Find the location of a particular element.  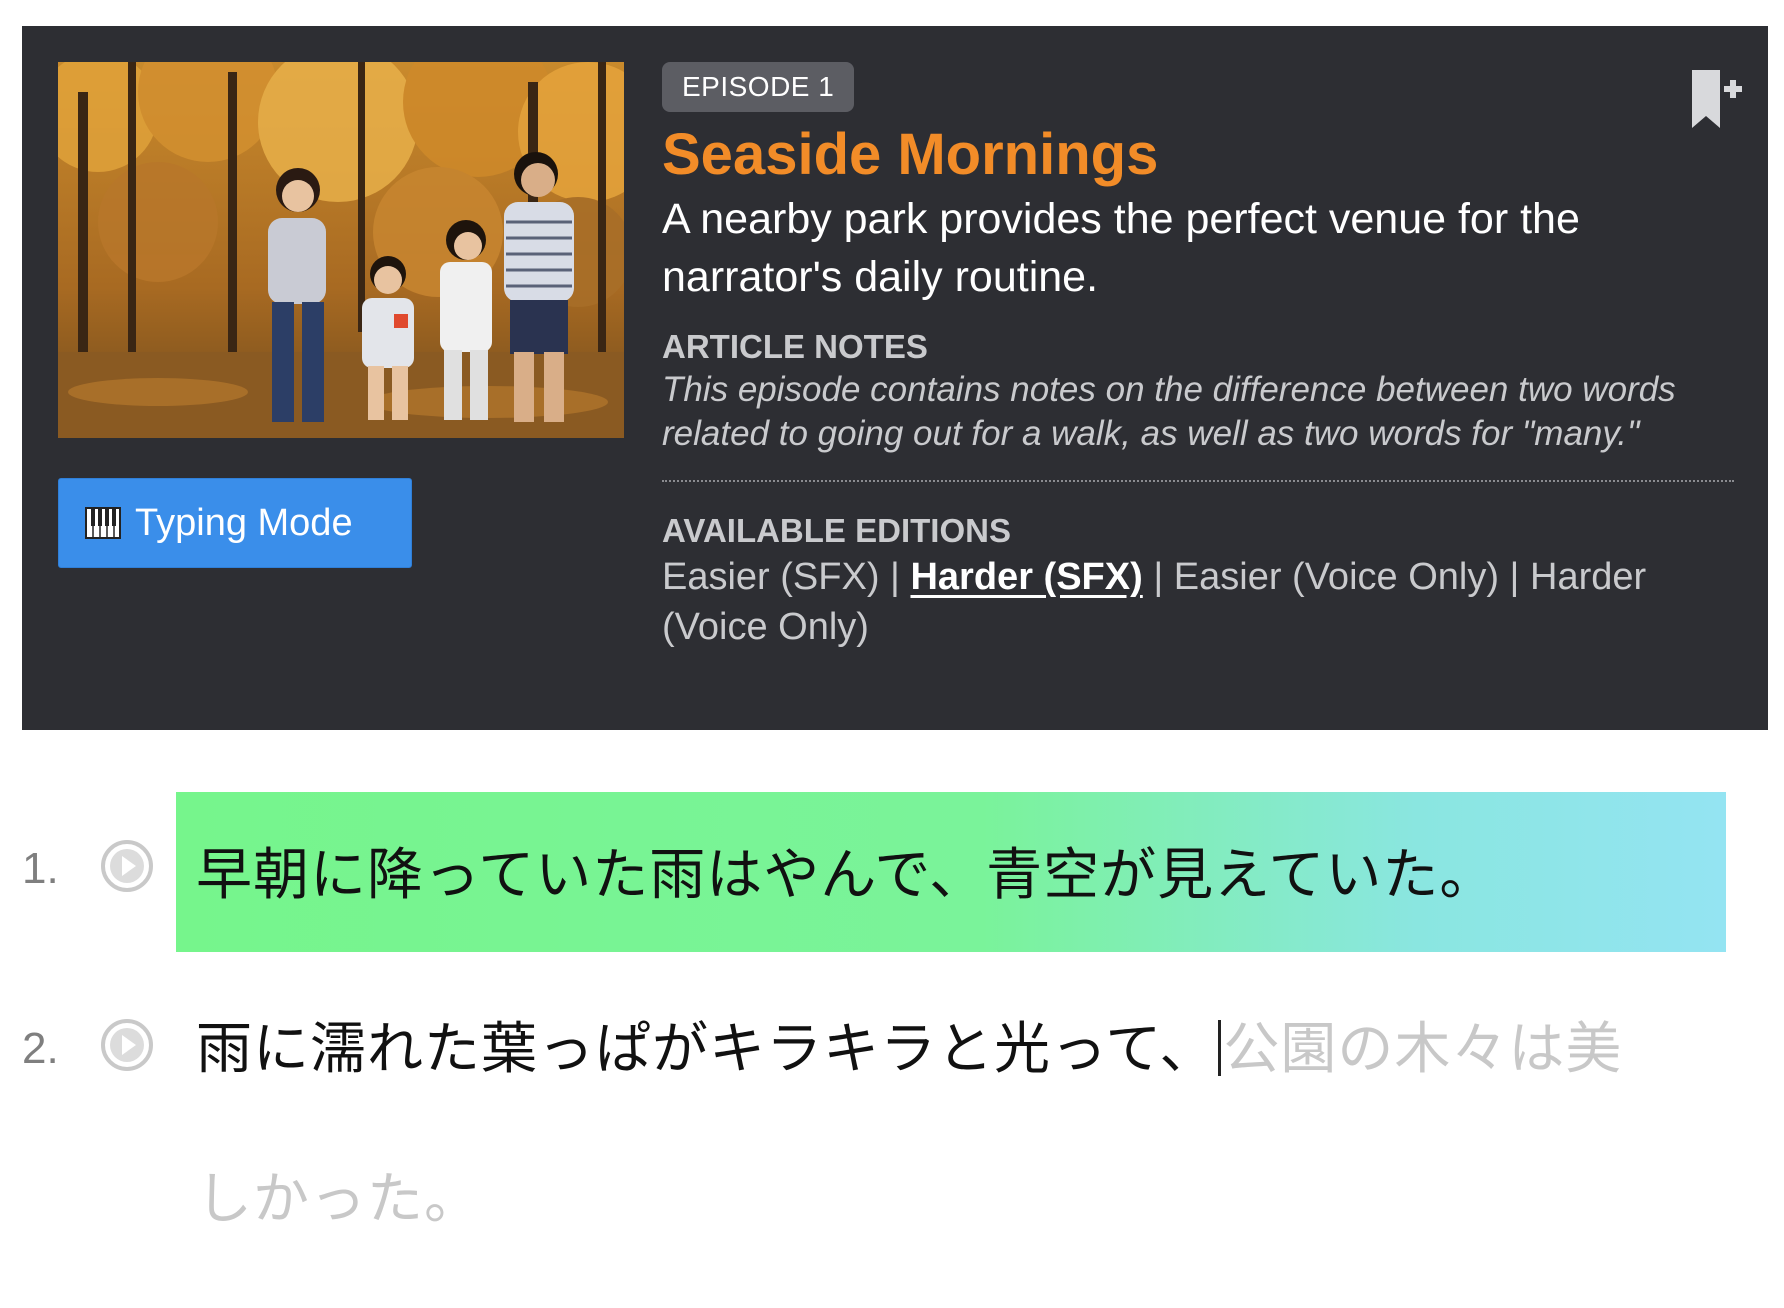

edition-link-easier-voice-only: Easier (Voice Only) is located at coordinates (1336, 577).